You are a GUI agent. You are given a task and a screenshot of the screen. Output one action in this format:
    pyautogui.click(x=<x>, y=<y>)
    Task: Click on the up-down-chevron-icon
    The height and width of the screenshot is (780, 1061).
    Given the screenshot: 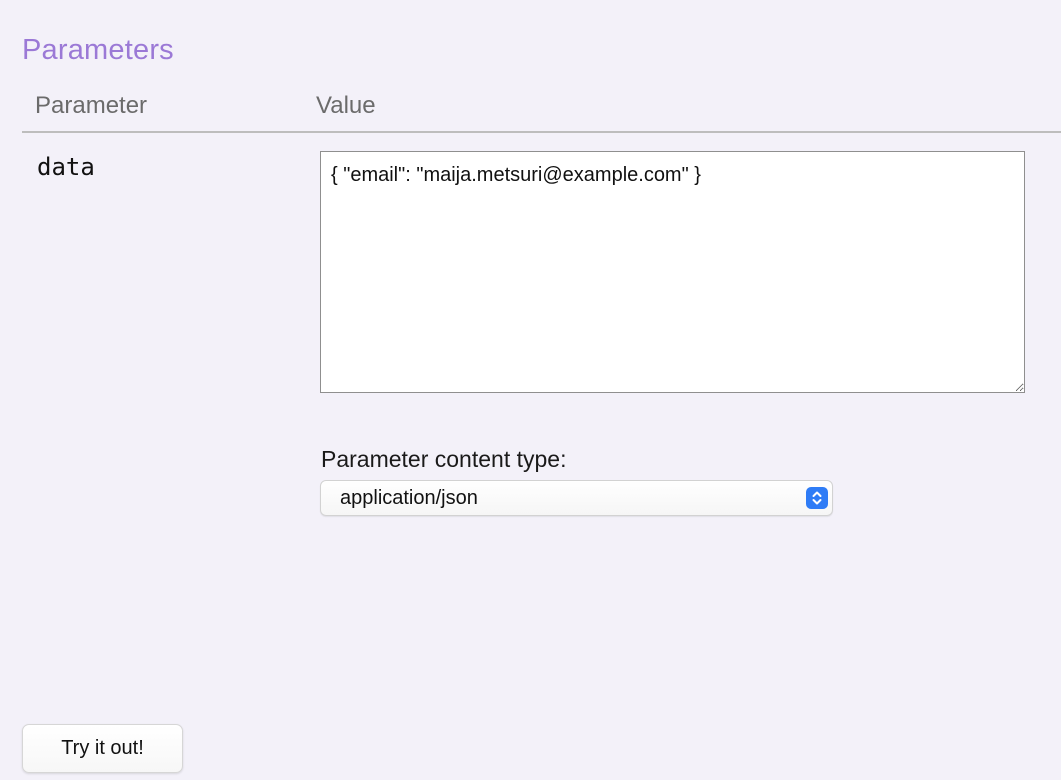 What is the action you would take?
    pyautogui.click(x=817, y=498)
    